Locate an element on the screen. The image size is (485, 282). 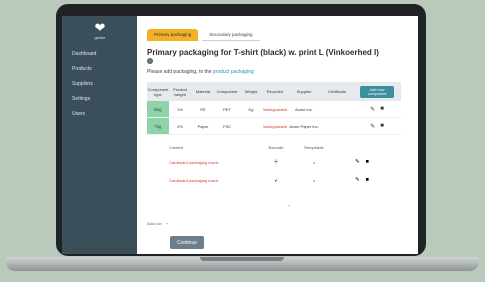
subtable-add-icon: + is located at coordinates (289, 205).